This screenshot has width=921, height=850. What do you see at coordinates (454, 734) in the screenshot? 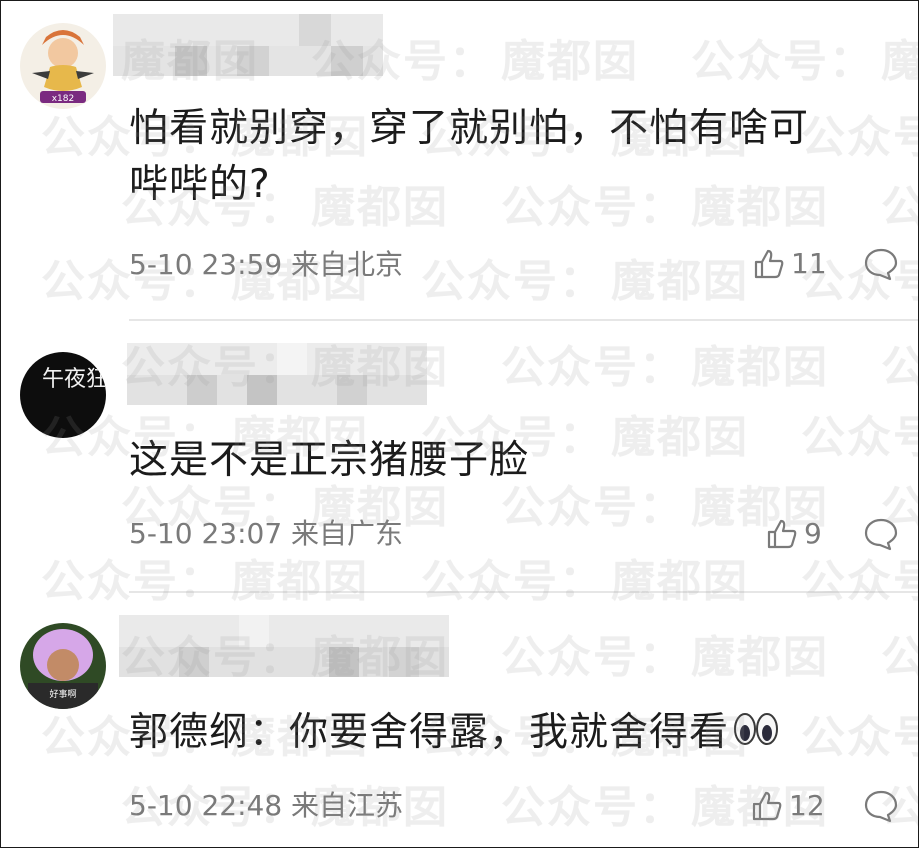
I see `comment-text: 郭德纲：你要舍得露，我就舍得看` at bounding box center [454, 734].